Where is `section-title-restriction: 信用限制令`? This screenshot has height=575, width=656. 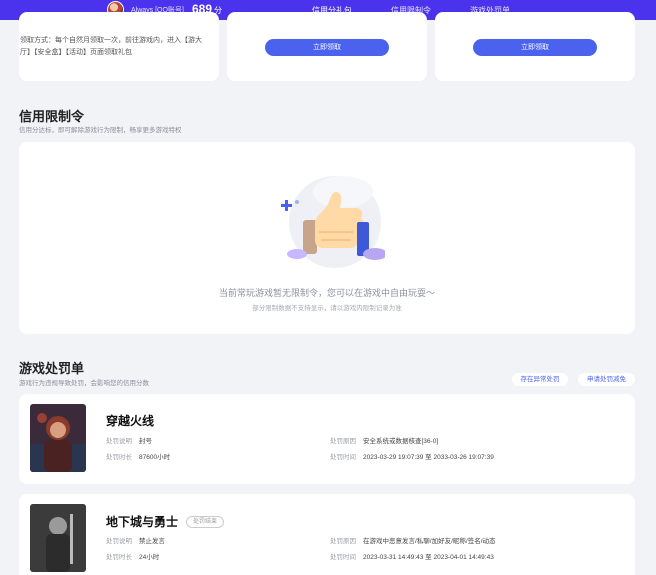 section-title-restriction: 信用限制令 is located at coordinates (52, 116).